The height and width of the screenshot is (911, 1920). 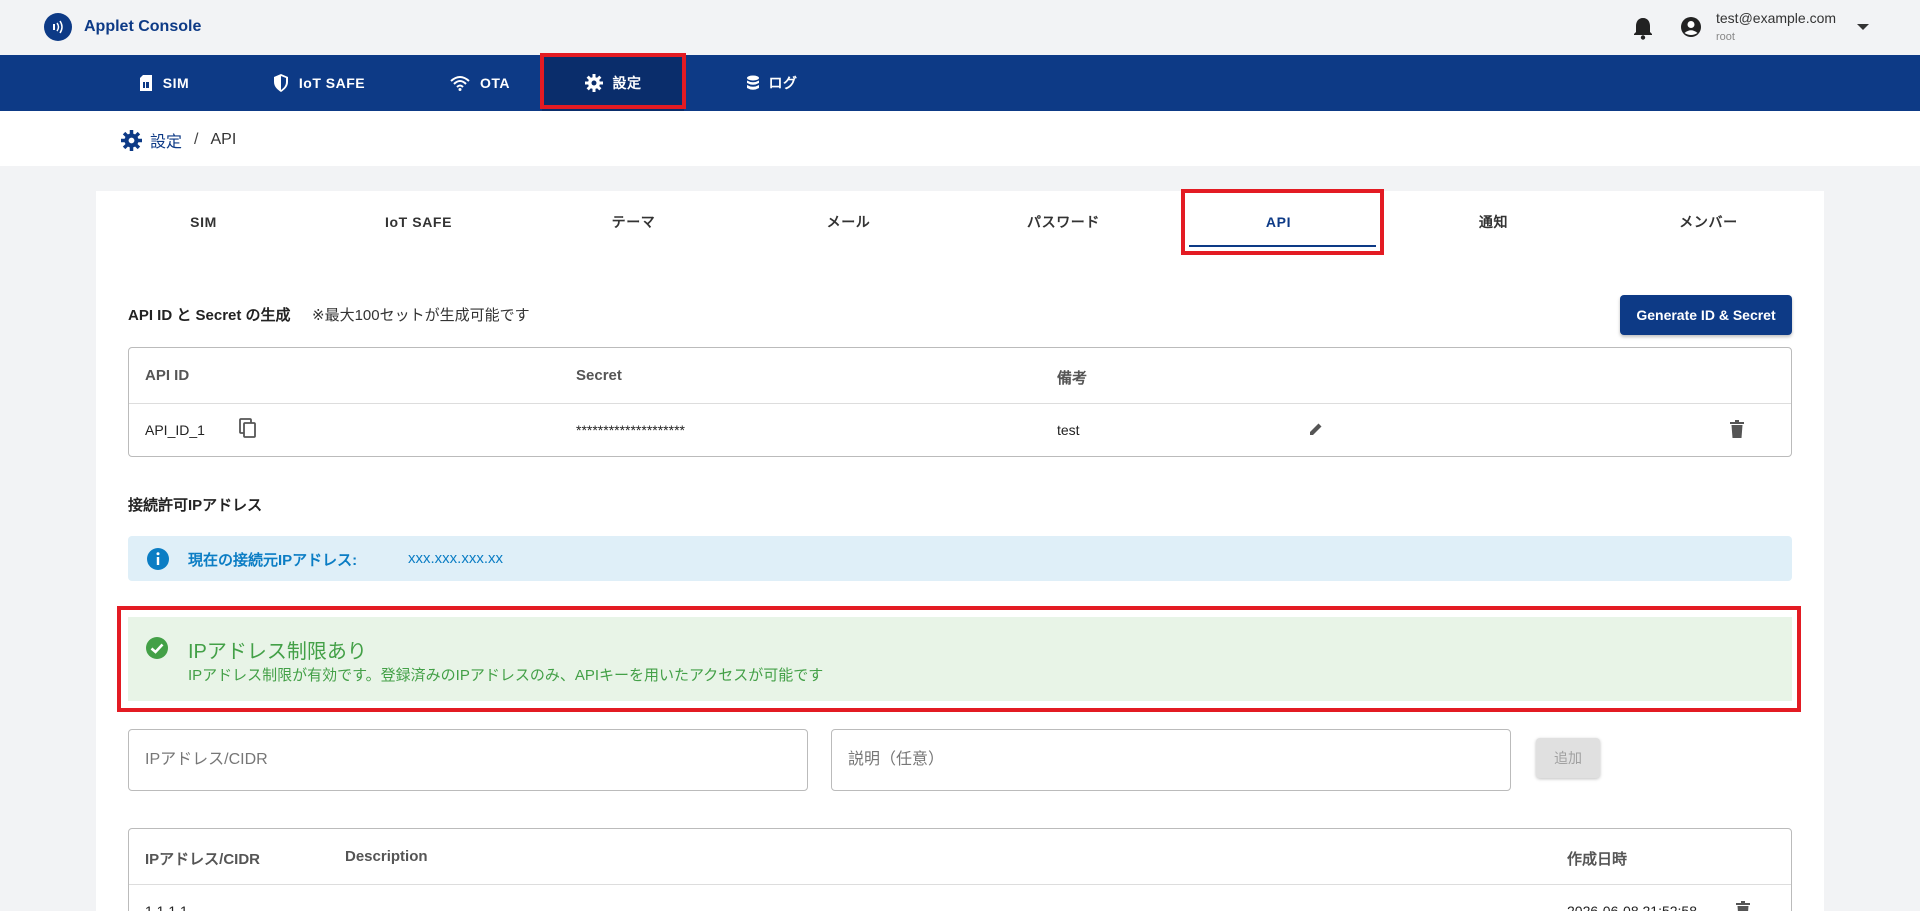 What do you see at coordinates (1632, 907) in the screenshot?
I see `created-cell: 2026-06-08 21:52:58` at bounding box center [1632, 907].